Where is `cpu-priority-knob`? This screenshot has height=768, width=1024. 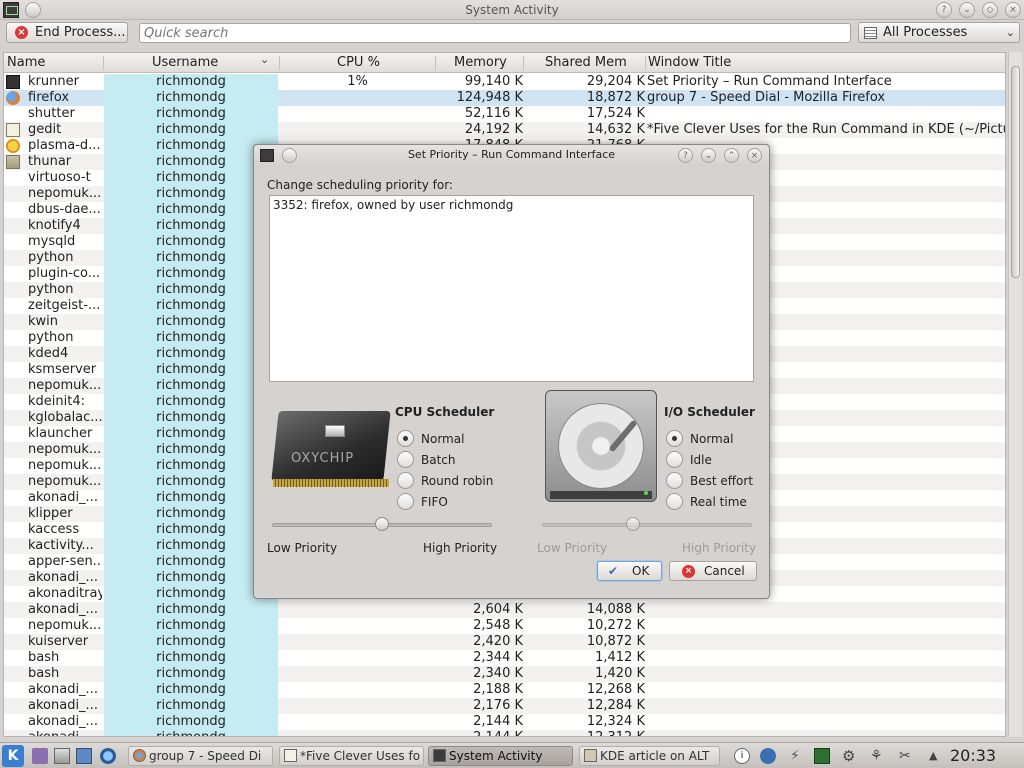
cpu-priority-knob is located at coordinates (382, 524).